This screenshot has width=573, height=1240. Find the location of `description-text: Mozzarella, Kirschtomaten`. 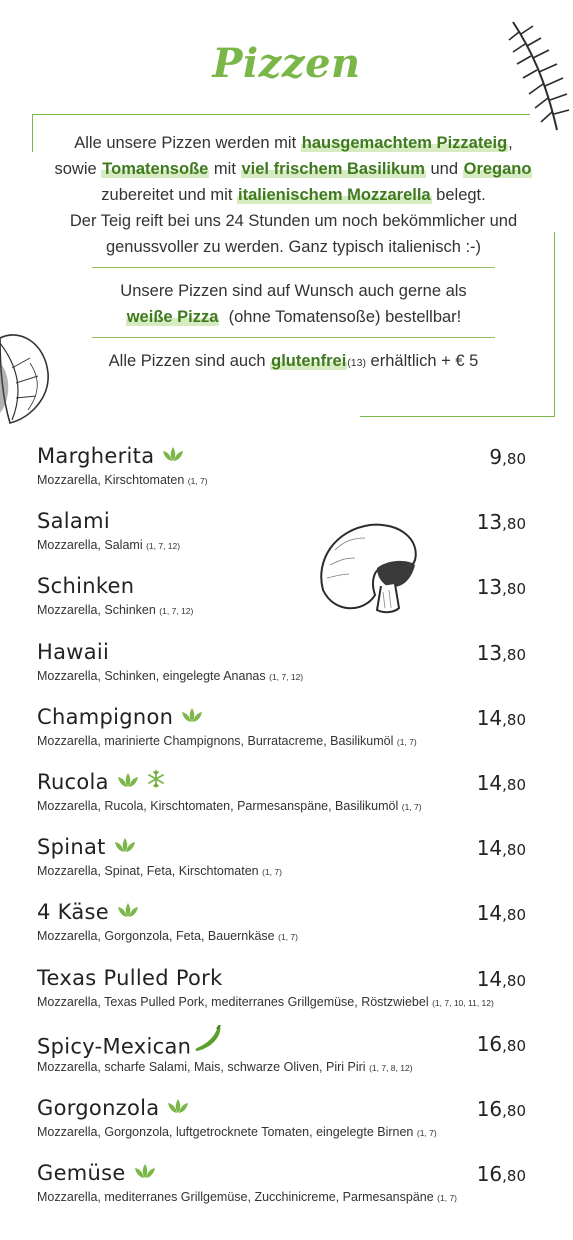

description-text: Mozzarella, Kirschtomaten is located at coordinates (111, 480).